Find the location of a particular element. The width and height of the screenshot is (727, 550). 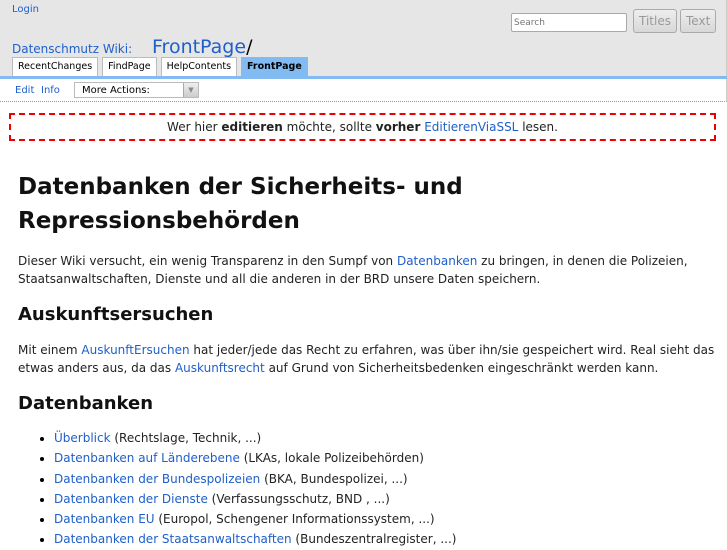

section-heading-datenbanken: Datenbanken is located at coordinates (86, 403).